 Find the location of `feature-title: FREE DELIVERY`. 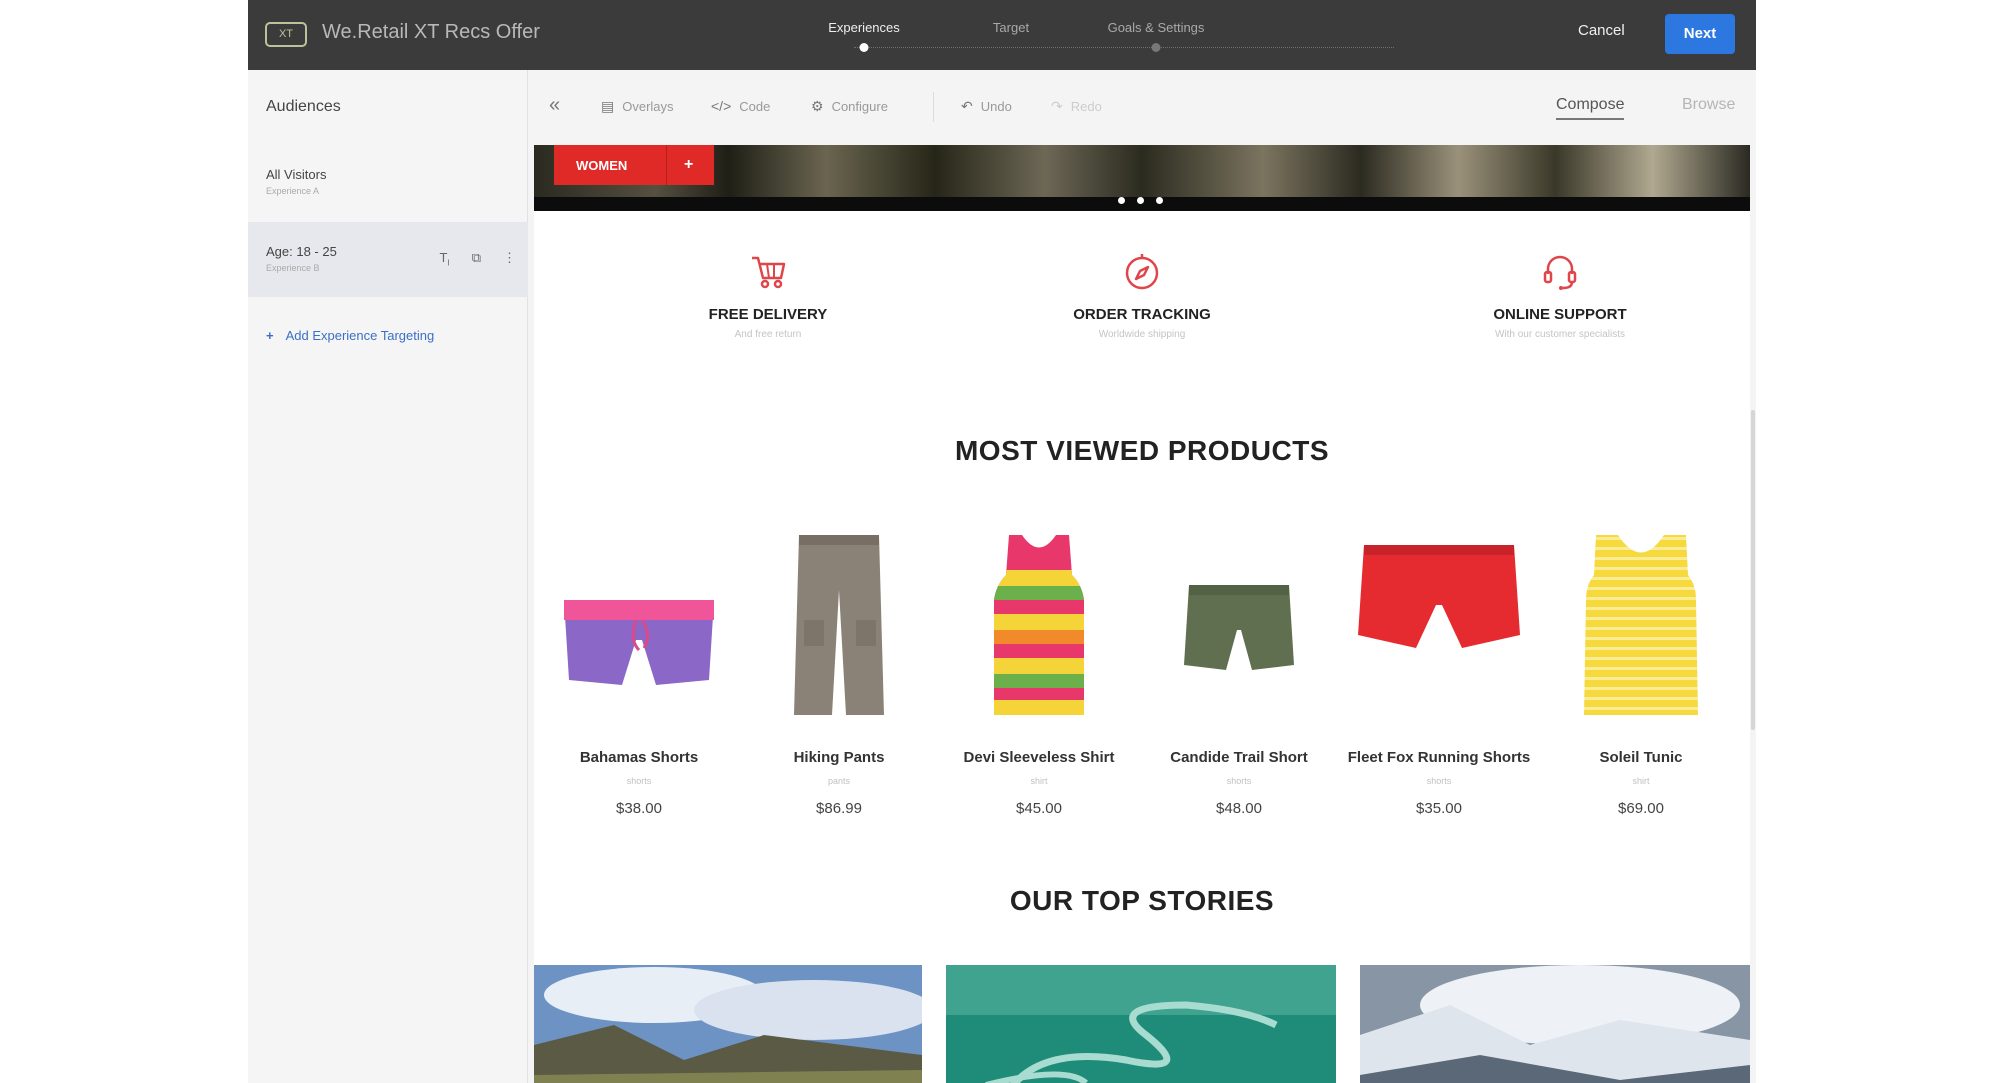

feature-title: FREE DELIVERY is located at coordinates (768, 314).